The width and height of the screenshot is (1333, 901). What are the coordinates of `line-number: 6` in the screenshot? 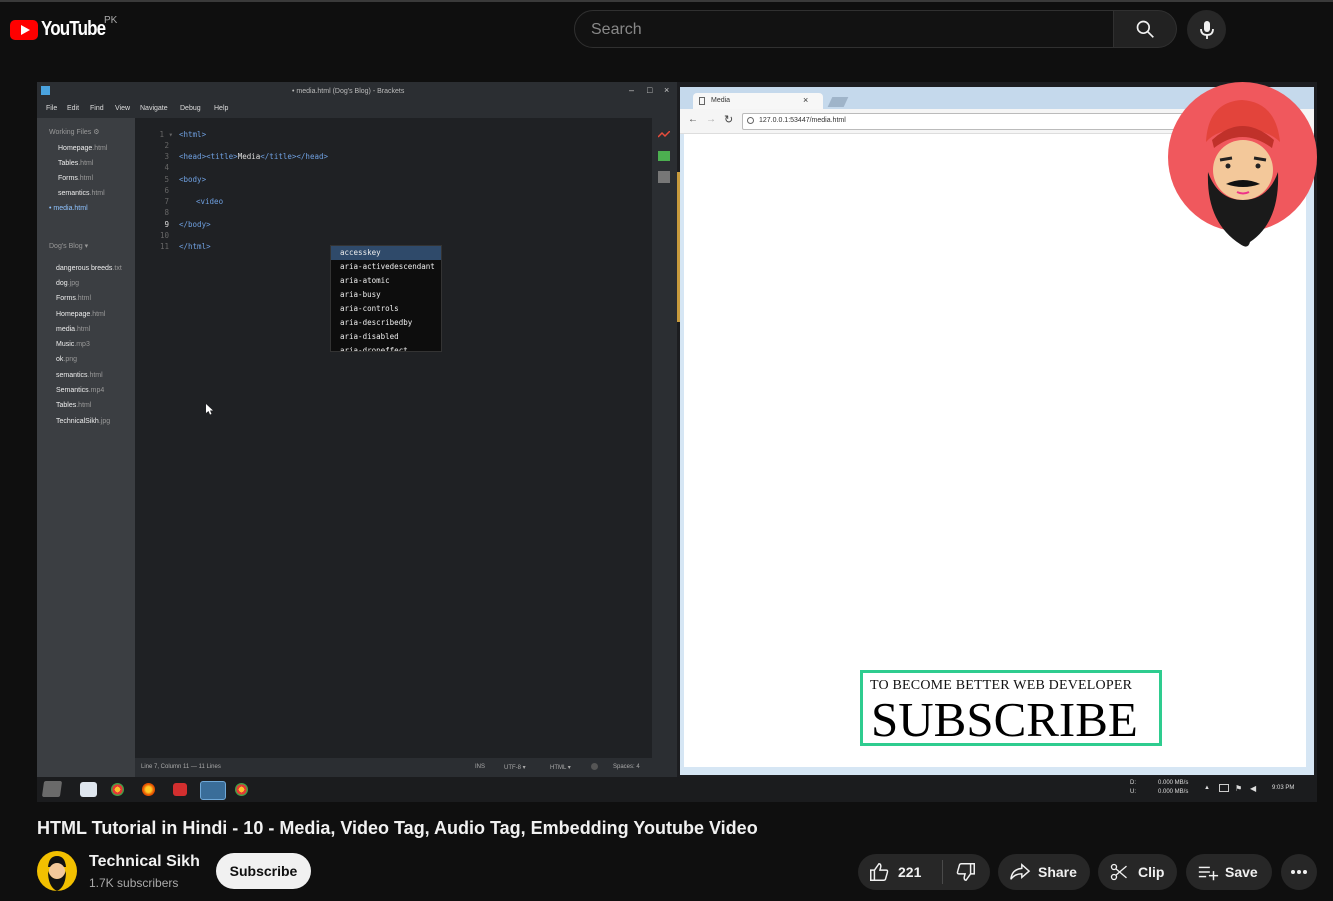 It's located at (166, 190).